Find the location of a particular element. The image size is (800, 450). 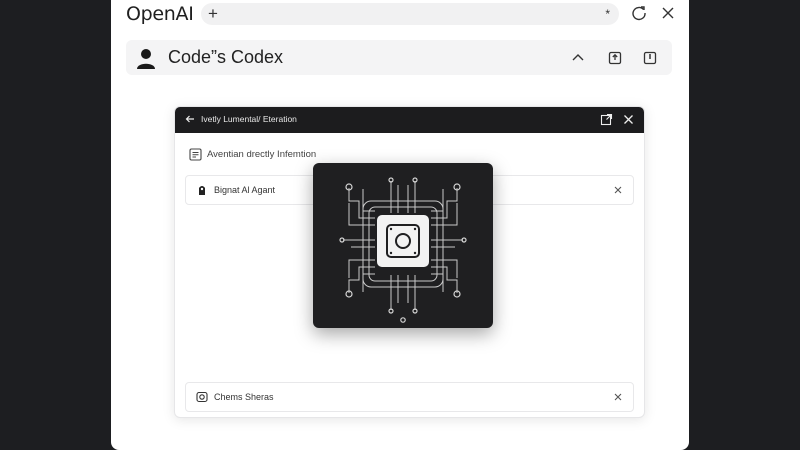

share-icon is located at coordinates (615, 58).